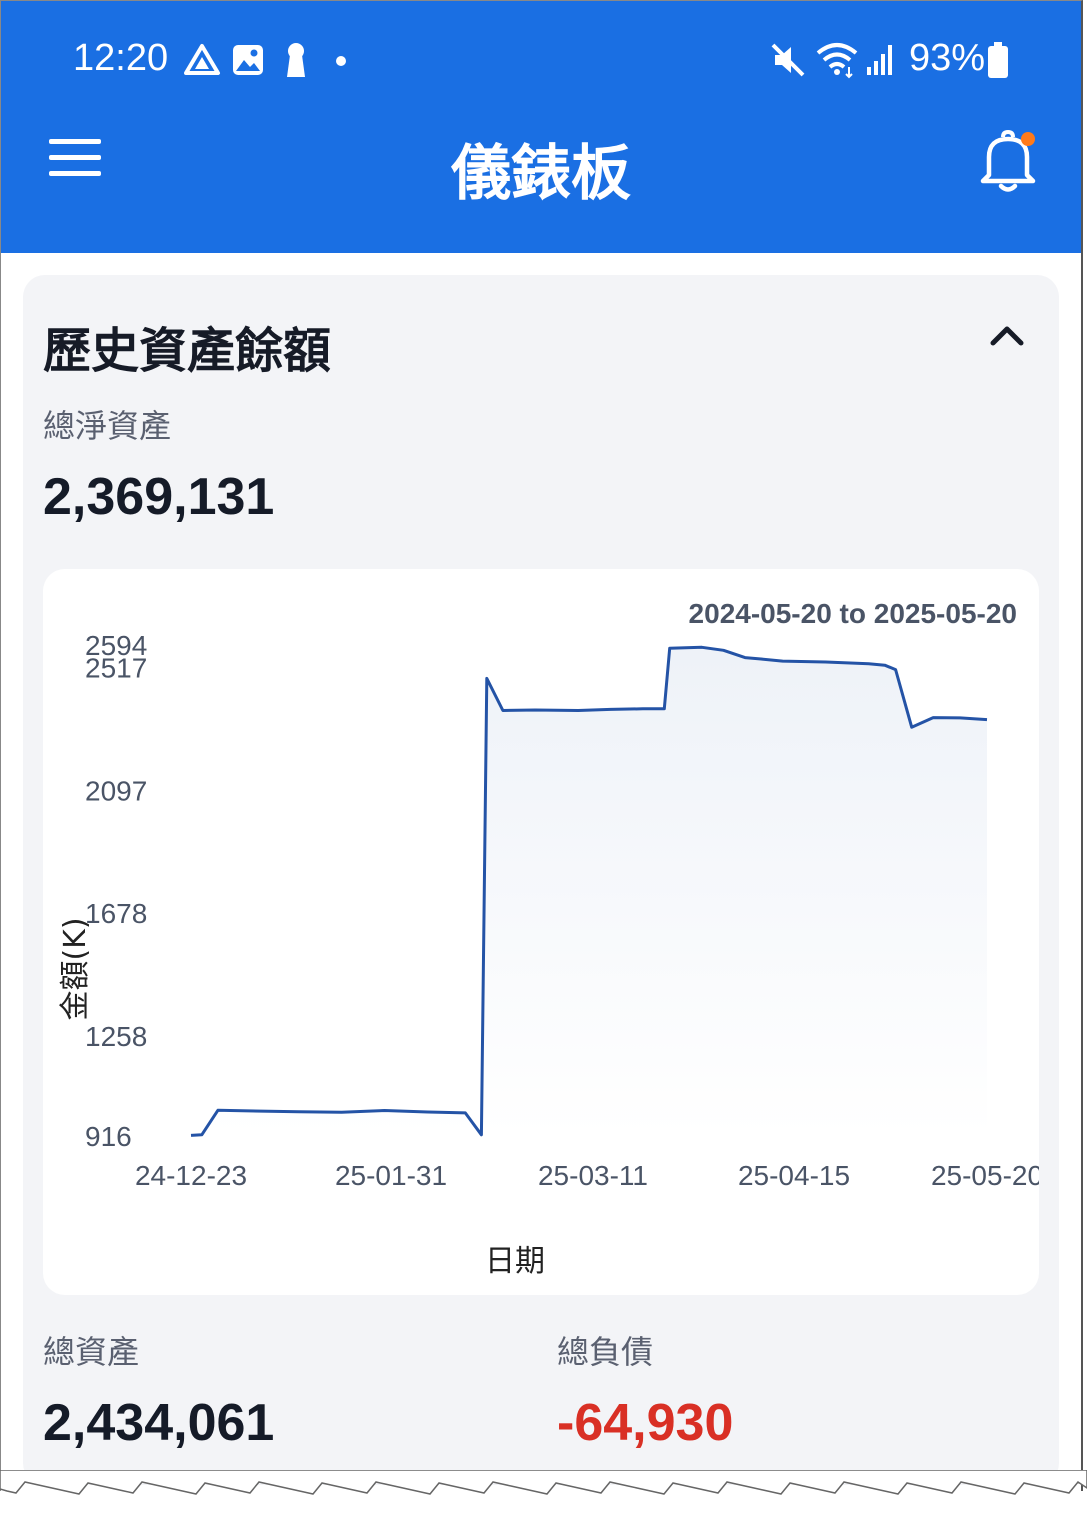  What do you see at coordinates (116, 913) in the screenshot?
I see `y-tick-label: 1678` at bounding box center [116, 913].